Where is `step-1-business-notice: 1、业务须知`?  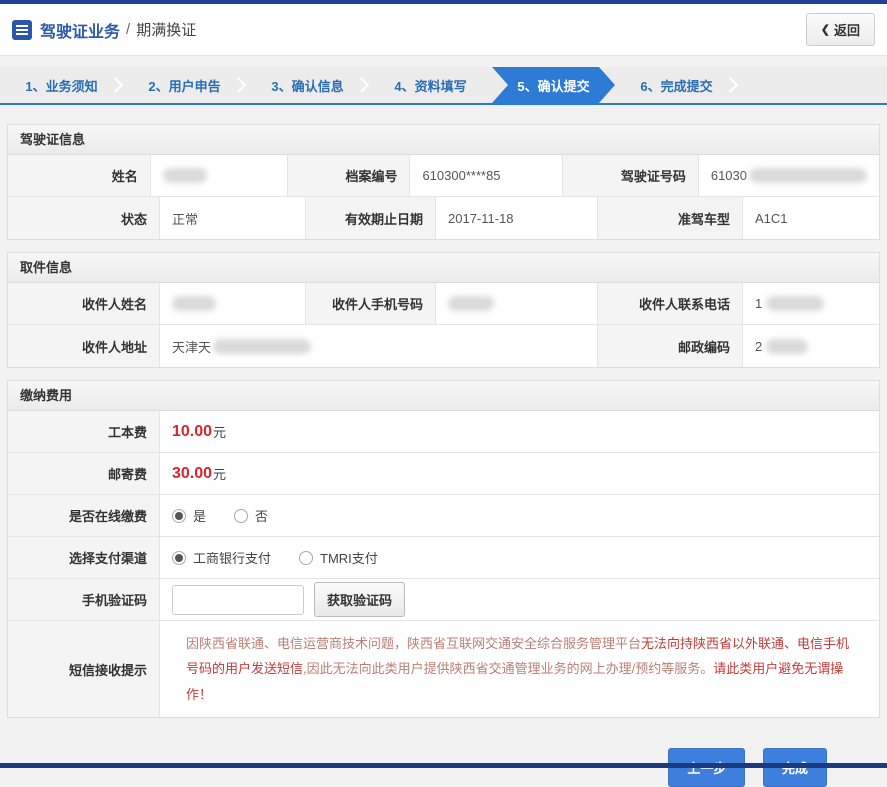 step-1-business-notice: 1、业务须知 is located at coordinates (62, 85).